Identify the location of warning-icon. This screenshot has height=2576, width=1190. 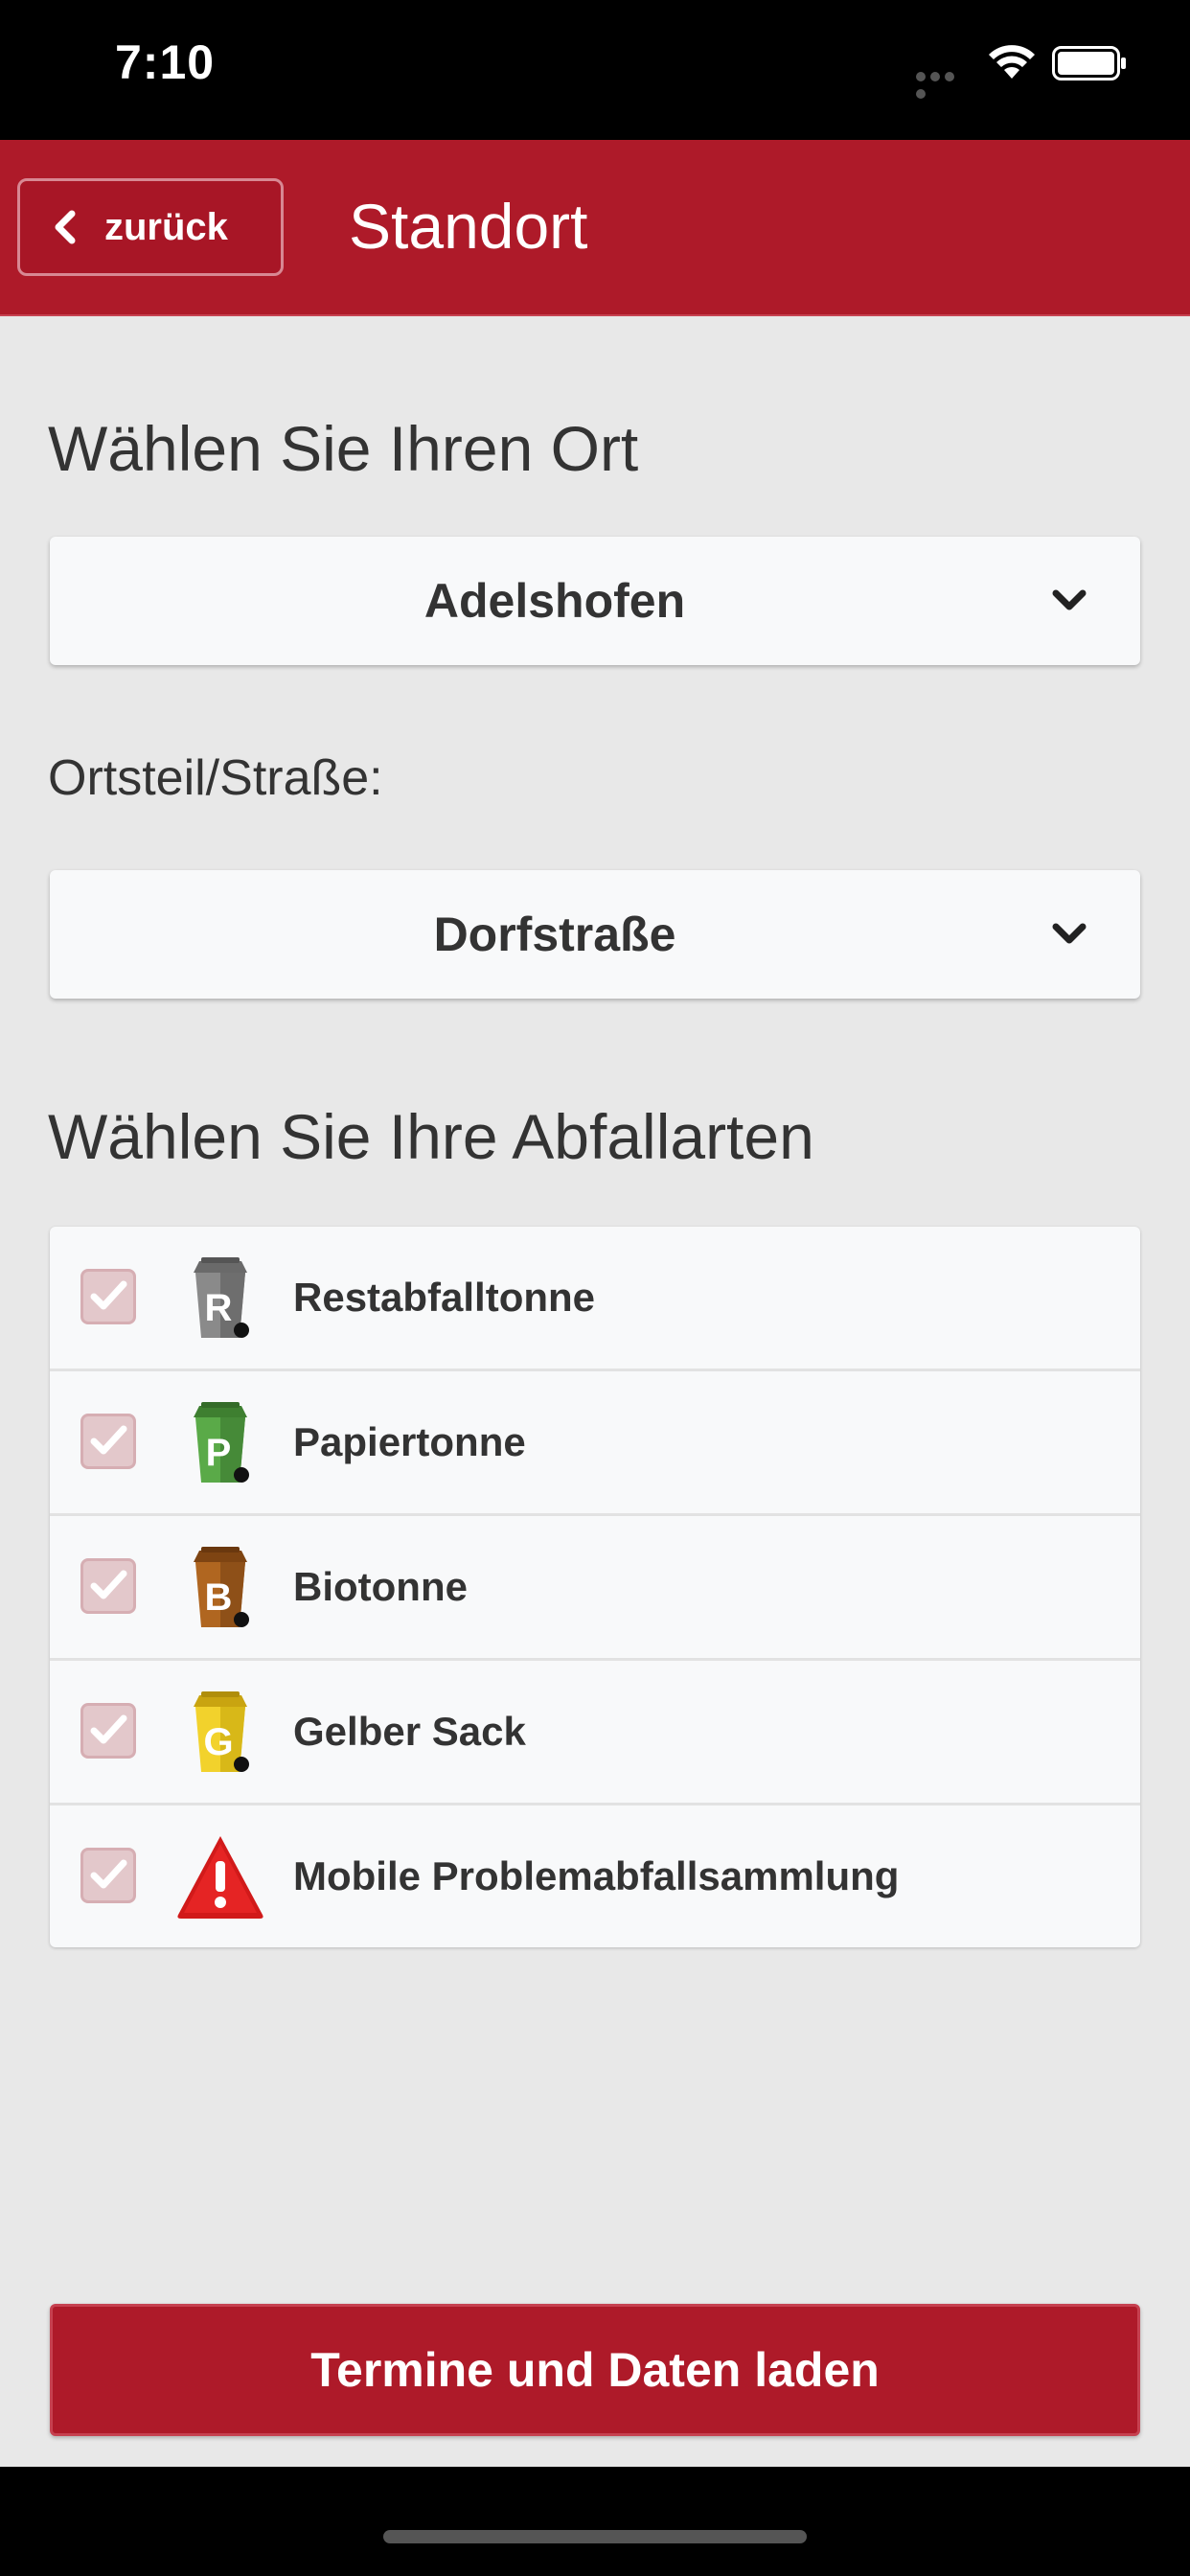
(220, 1878).